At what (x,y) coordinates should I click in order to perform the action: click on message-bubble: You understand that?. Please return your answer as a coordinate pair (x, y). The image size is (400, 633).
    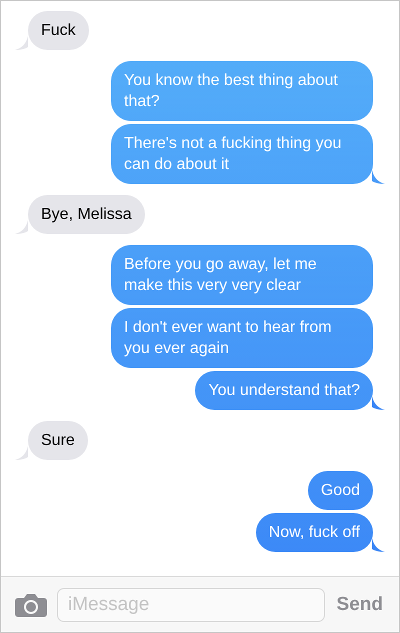
    Looking at the image, I should click on (284, 390).